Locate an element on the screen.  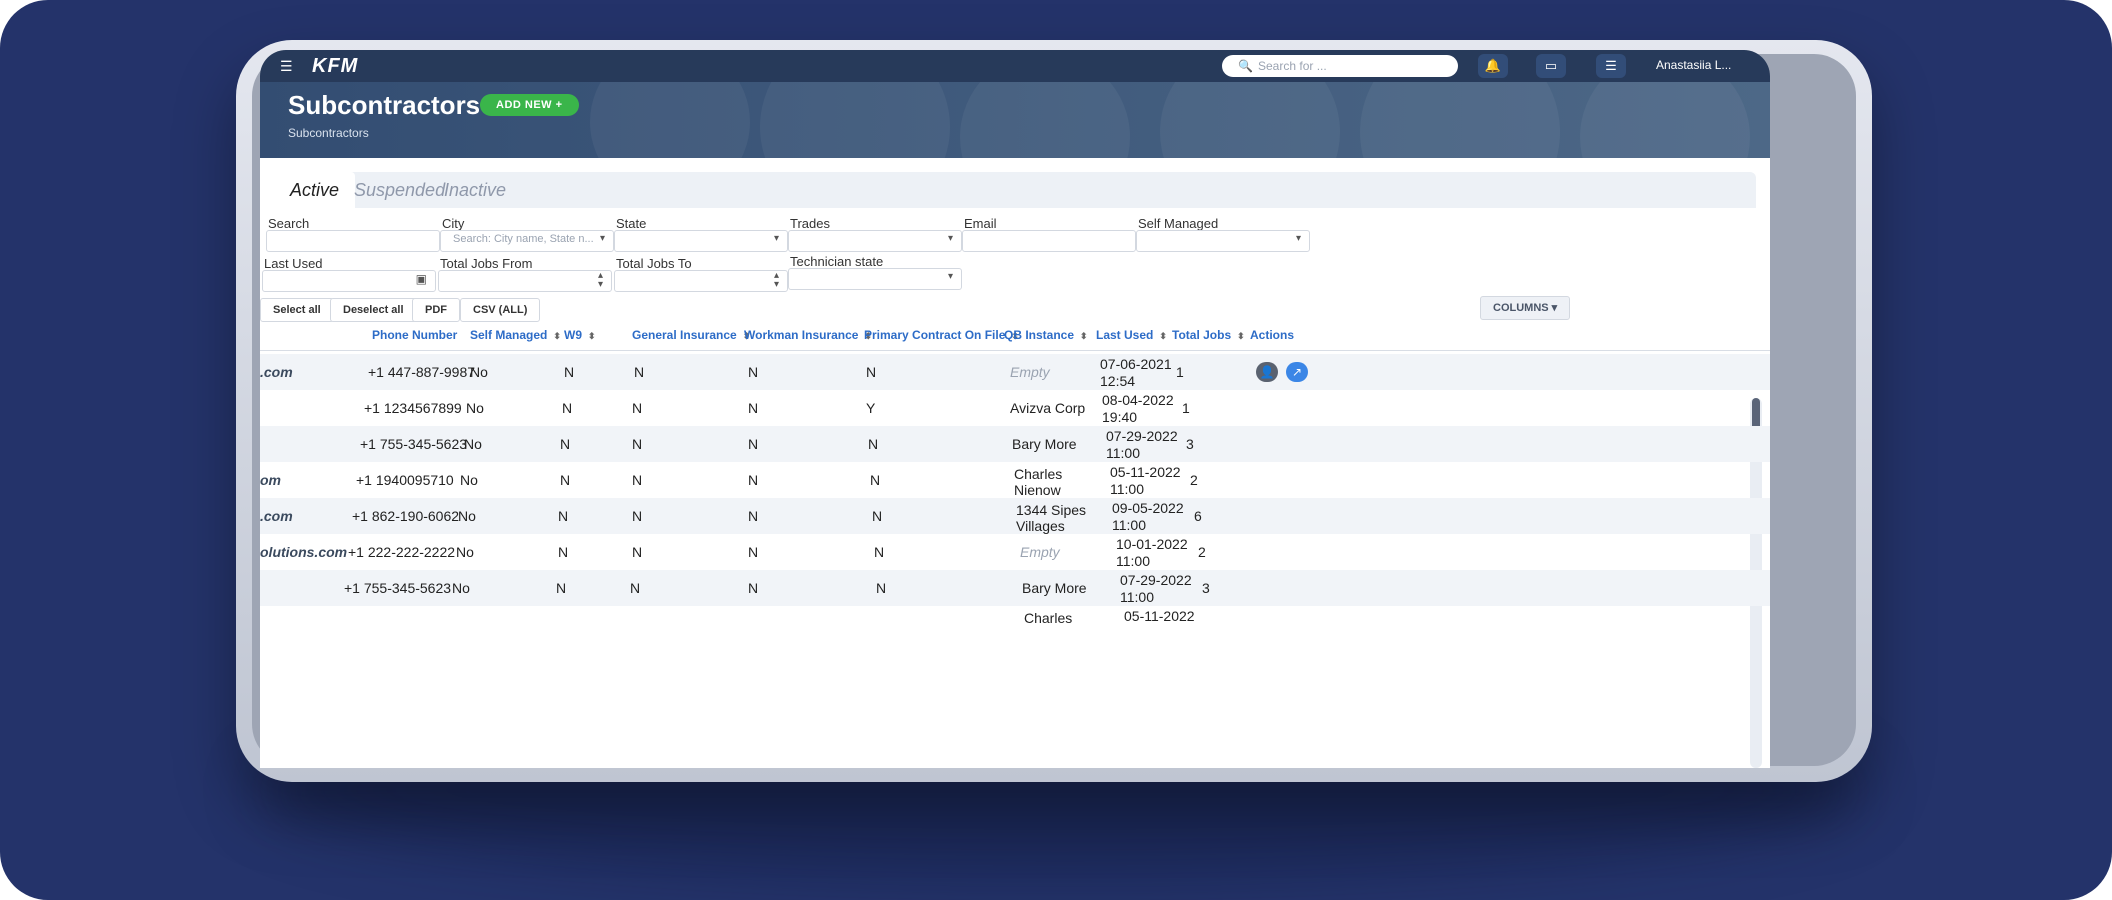
city-filter-label: City is located at coordinates (453, 223).